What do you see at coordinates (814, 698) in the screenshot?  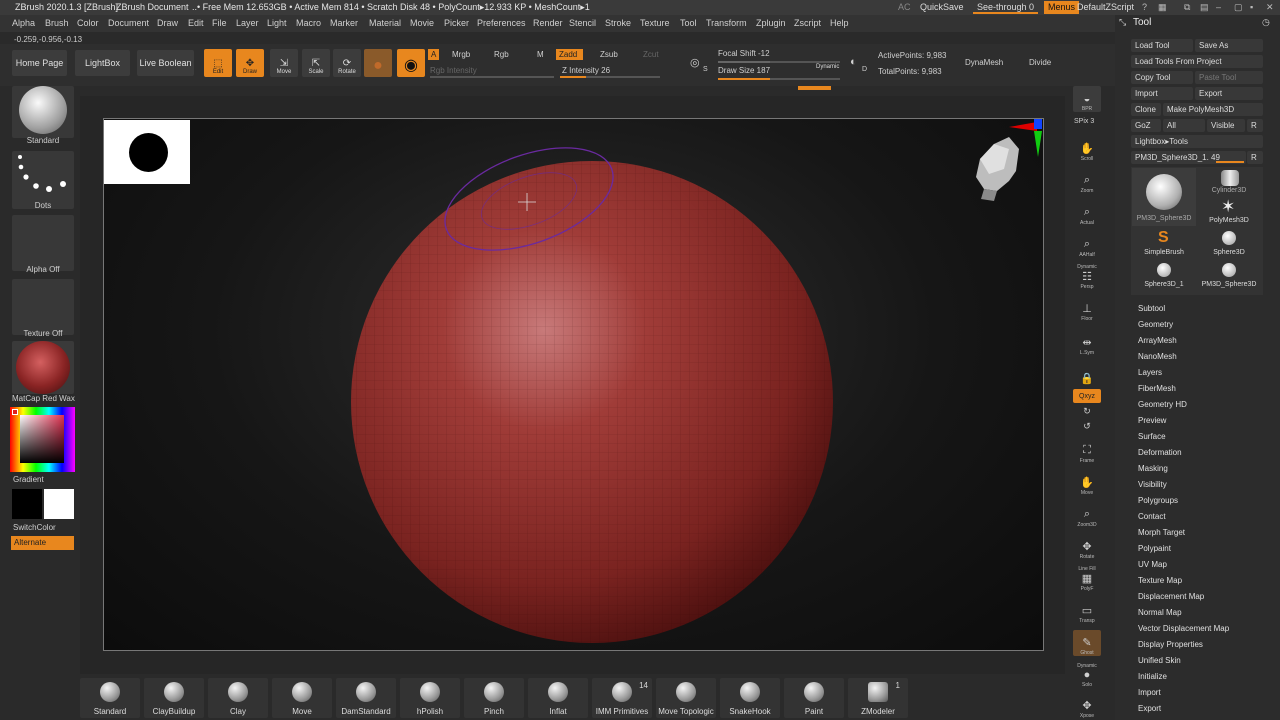 I see `brush-paint-button: Paint` at bounding box center [814, 698].